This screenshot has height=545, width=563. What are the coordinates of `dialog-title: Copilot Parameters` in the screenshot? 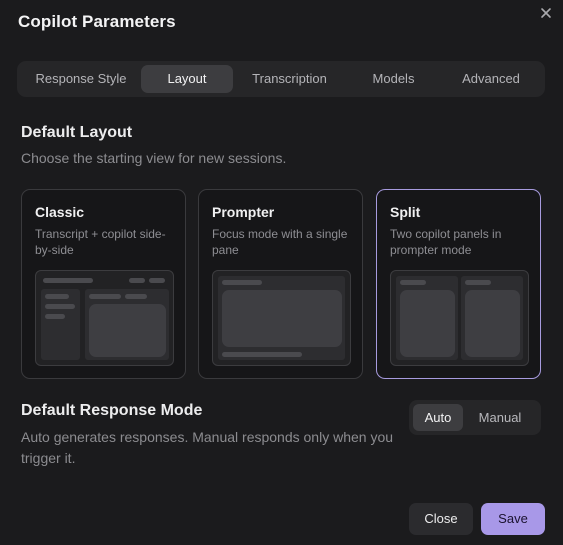 It's located at (97, 21).